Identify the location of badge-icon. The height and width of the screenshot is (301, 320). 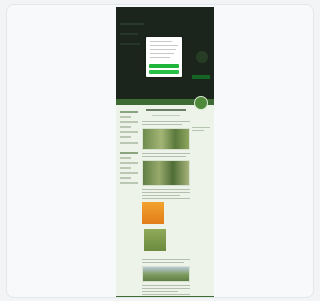
(201, 103).